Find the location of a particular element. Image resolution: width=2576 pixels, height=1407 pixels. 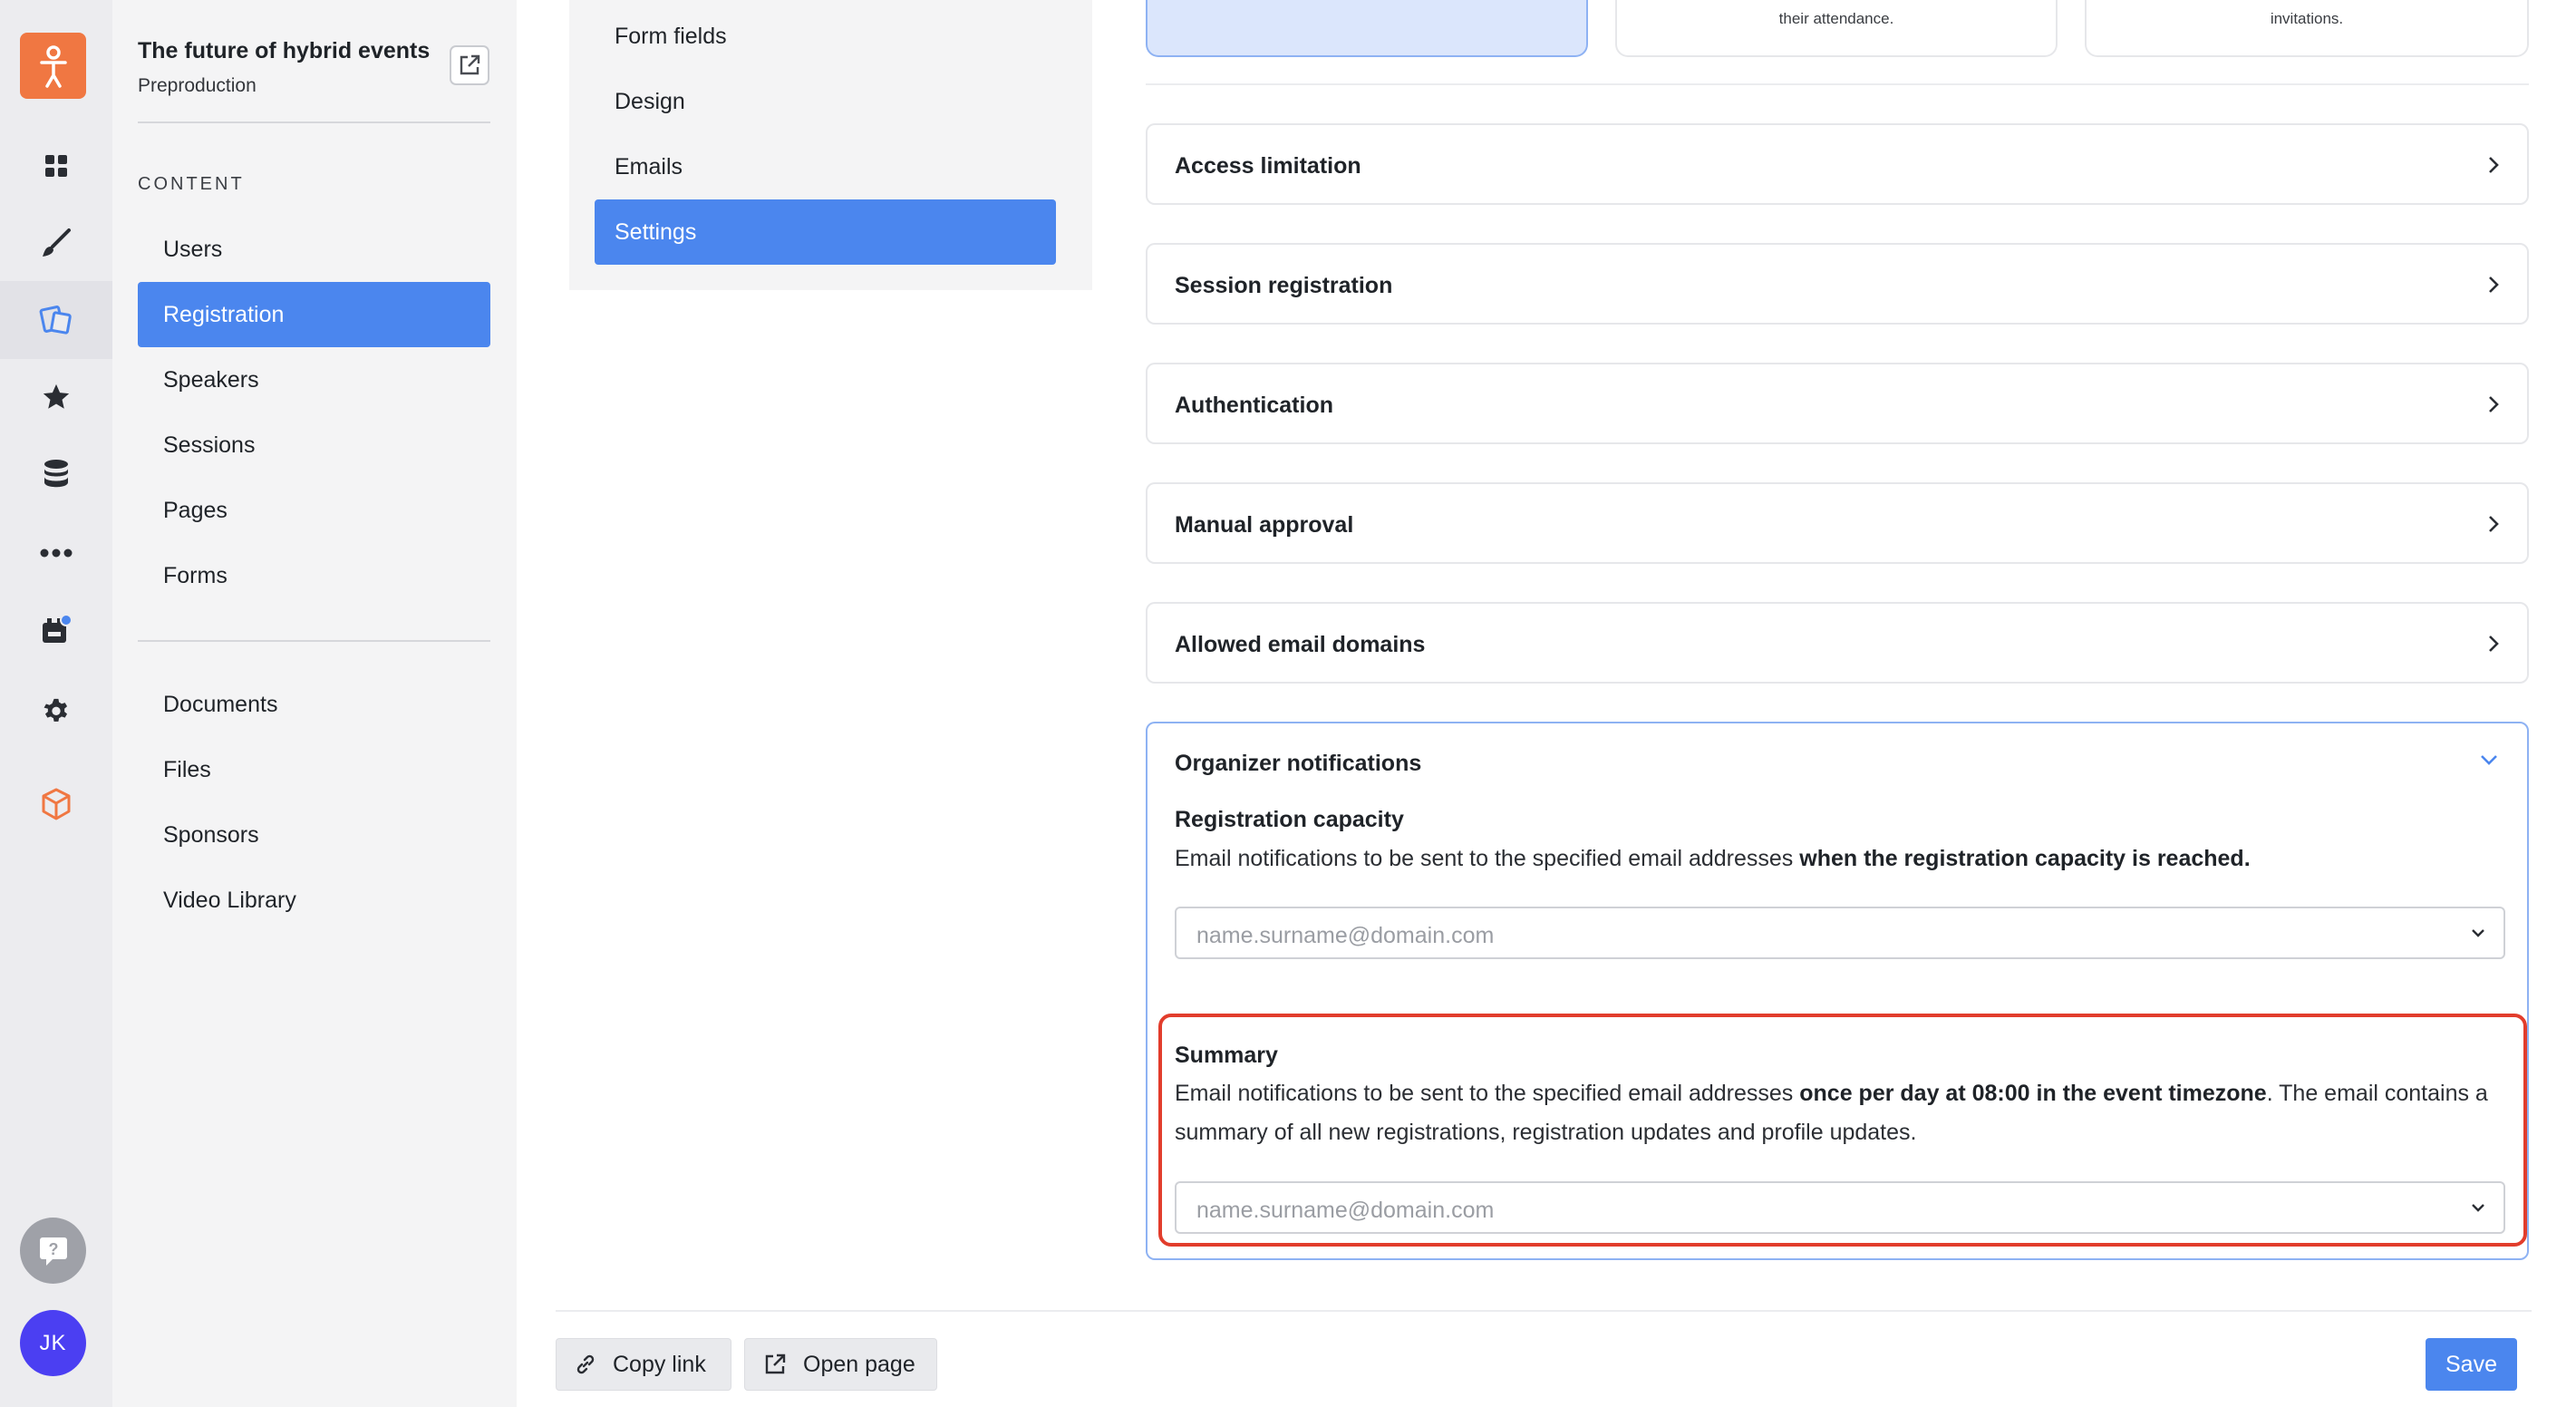

marketplace-icon is located at coordinates (58, 628).